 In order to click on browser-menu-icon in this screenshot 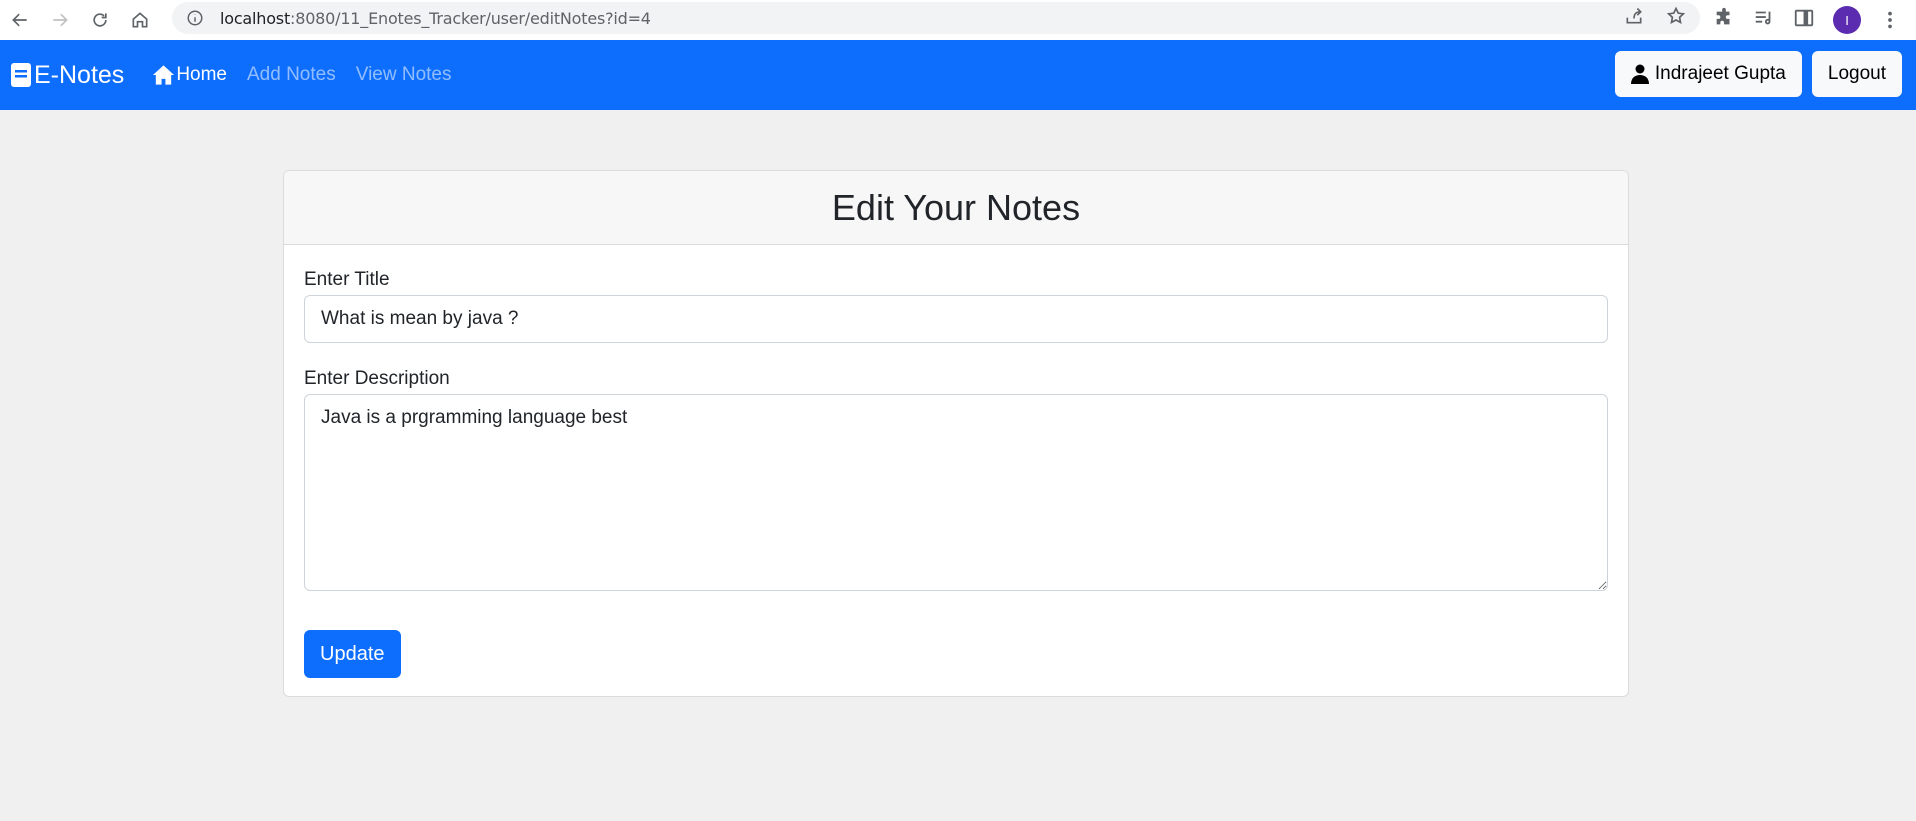, I will do `click(1890, 20)`.